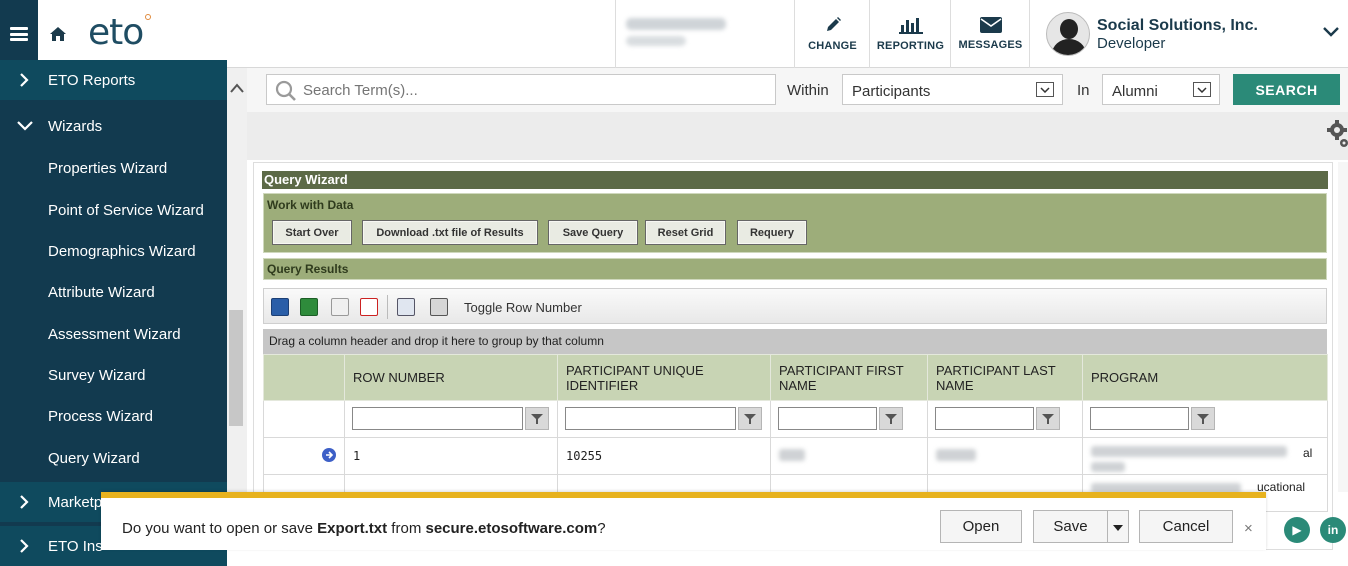 The height and width of the screenshot is (566, 1348). Describe the element at coordinates (113, 126) in the screenshot. I see `sidebar-item-wizards: Wizards` at that location.